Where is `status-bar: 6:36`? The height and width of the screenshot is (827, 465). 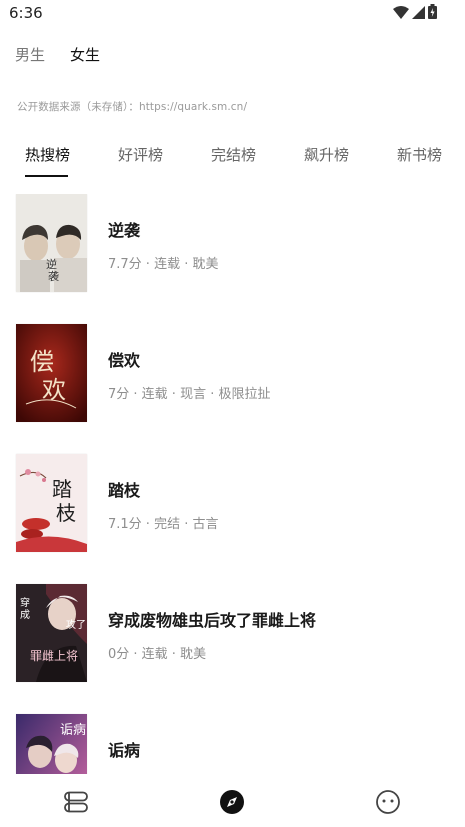
status-bar: 6:36 is located at coordinates (232, 13).